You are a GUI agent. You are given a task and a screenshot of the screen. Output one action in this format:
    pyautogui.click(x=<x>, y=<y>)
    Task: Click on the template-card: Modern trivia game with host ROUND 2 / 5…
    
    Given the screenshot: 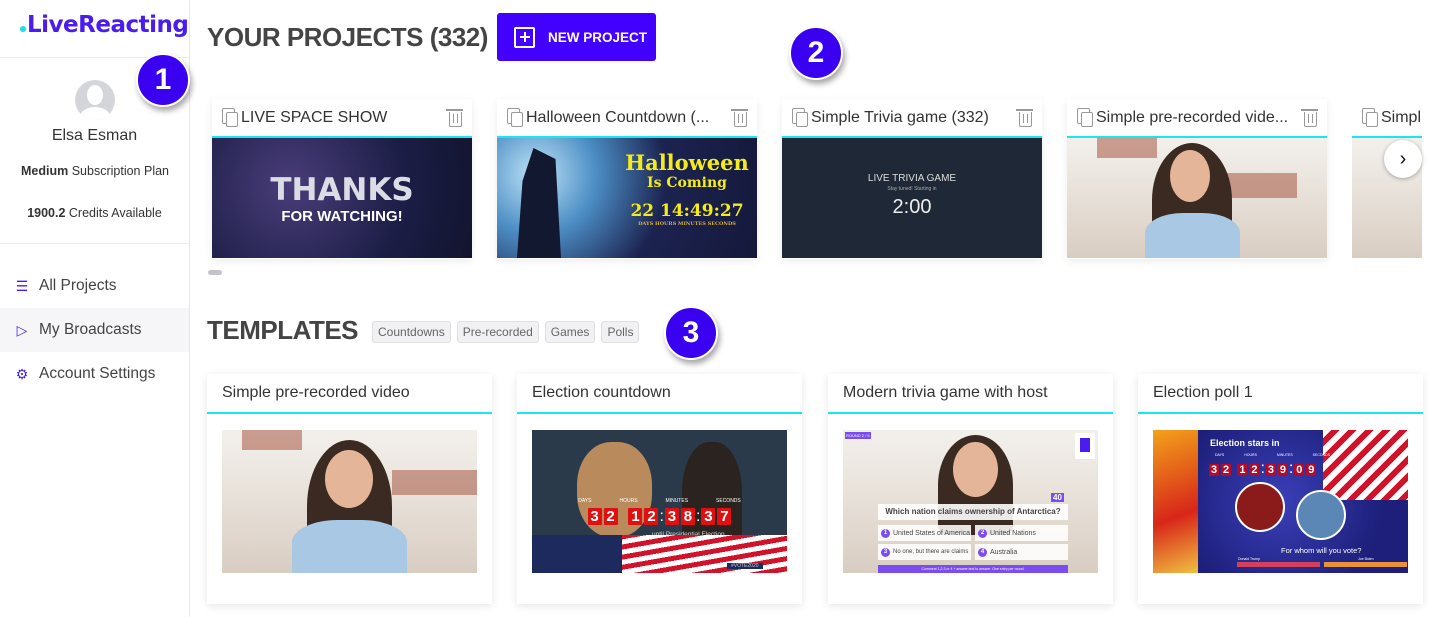 What is the action you would take?
    pyautogui.click(x=970, y=489)
    